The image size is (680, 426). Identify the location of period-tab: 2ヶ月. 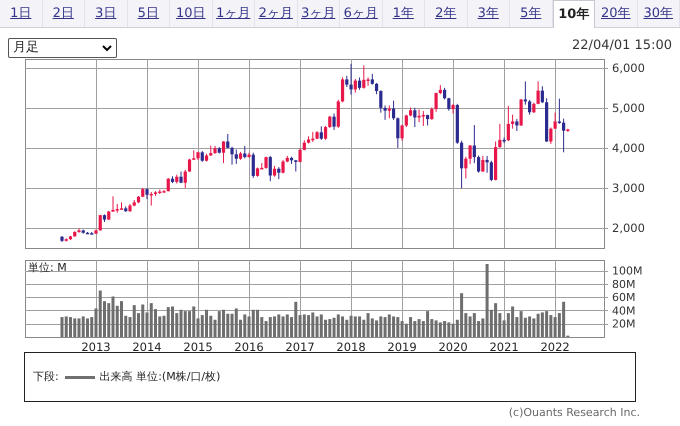
(276, 13).